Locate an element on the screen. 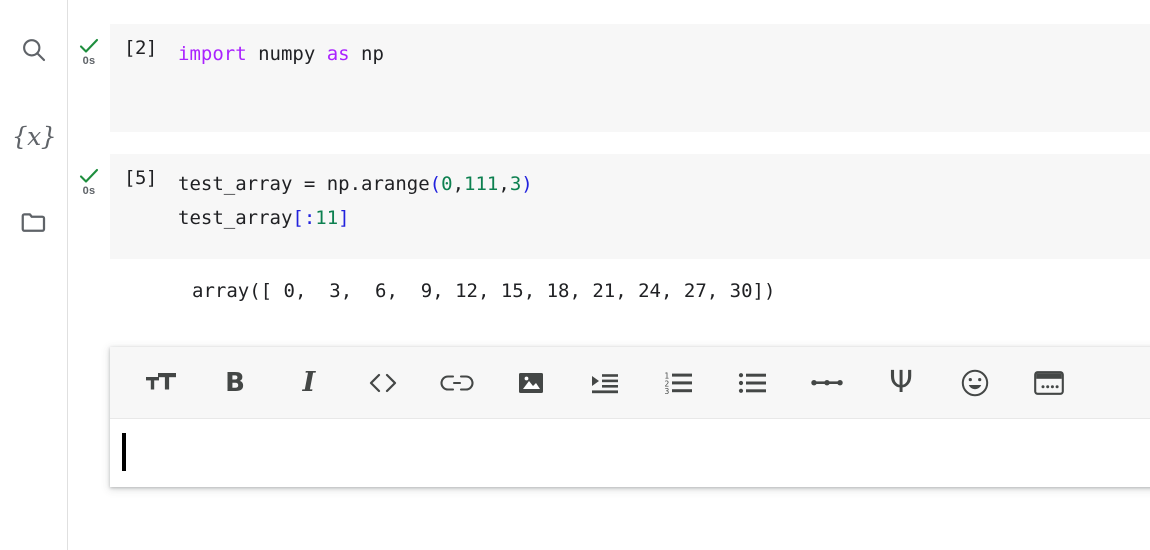 The image size is (1150, 550). window-dots-icon is located at coordinates (1049, 383).